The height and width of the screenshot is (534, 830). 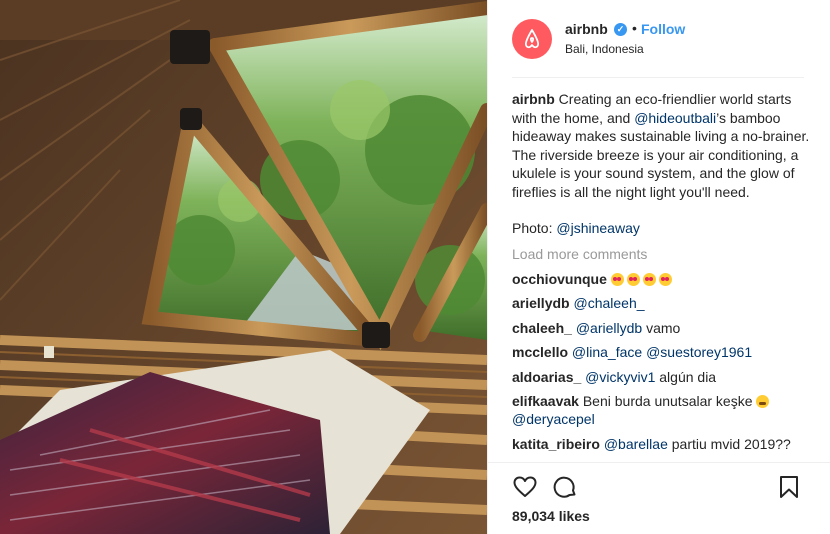 What do you see at coordinates (565, 487) in the screenshot?
I see `comment-icon` at bounding box center [565, 487].